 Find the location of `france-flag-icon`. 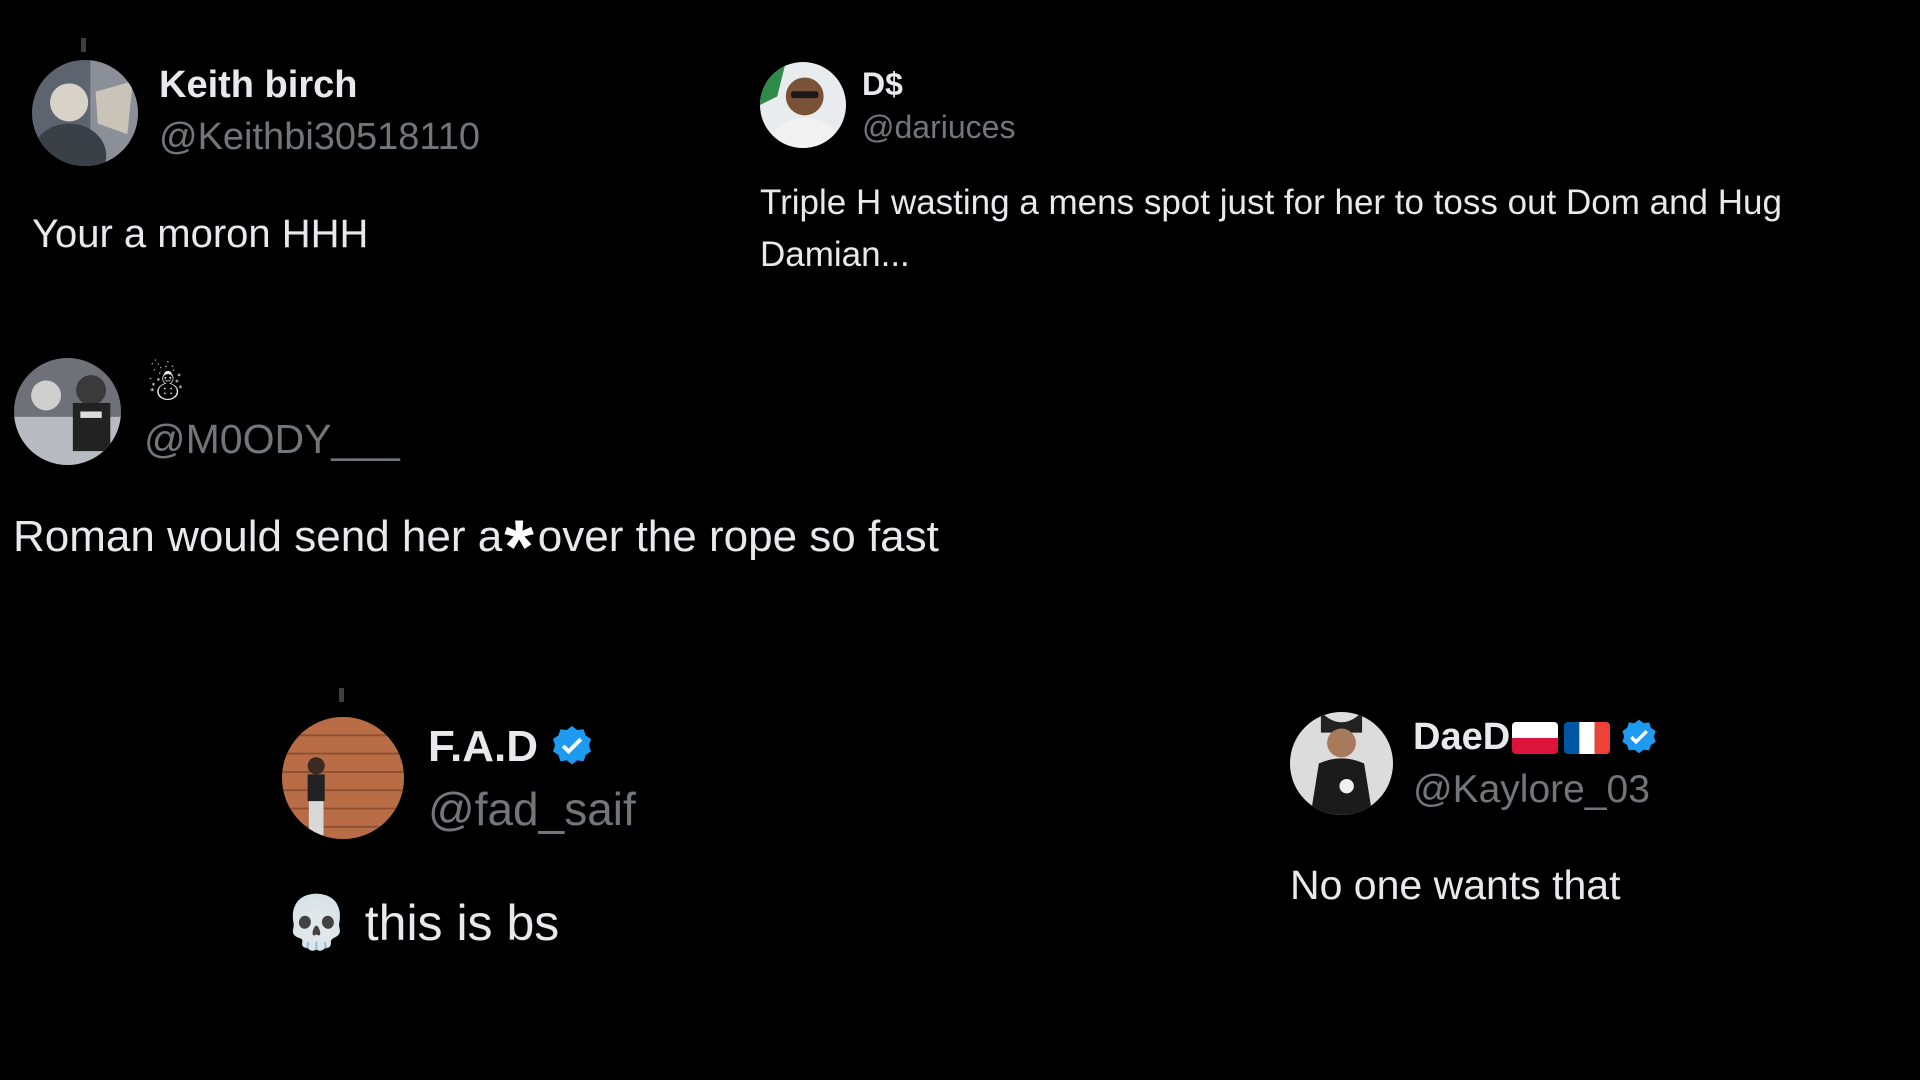

france-flag-icon is located at coordinates (1587, 737).